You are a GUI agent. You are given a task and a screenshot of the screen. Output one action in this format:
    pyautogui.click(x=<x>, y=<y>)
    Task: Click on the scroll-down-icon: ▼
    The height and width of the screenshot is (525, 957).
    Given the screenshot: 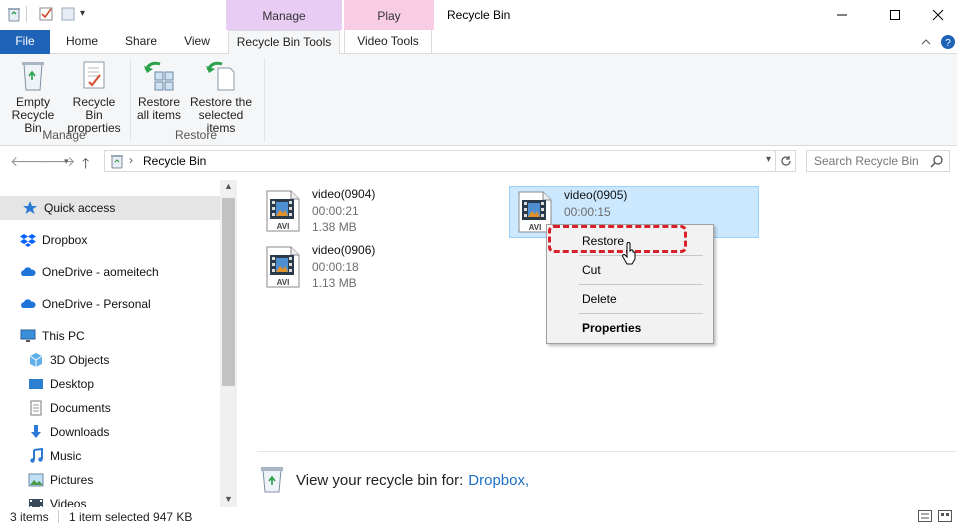 What is the action you would take?
    pyautogui.click(x=228, y=499)
    